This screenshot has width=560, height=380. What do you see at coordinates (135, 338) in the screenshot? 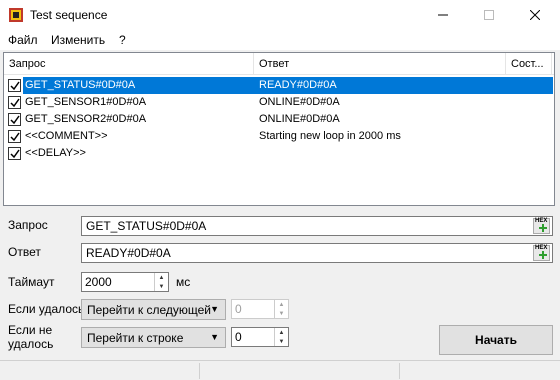
I see `on-fail-action-value: Перейти к строке` at bounding box center [135, 338].